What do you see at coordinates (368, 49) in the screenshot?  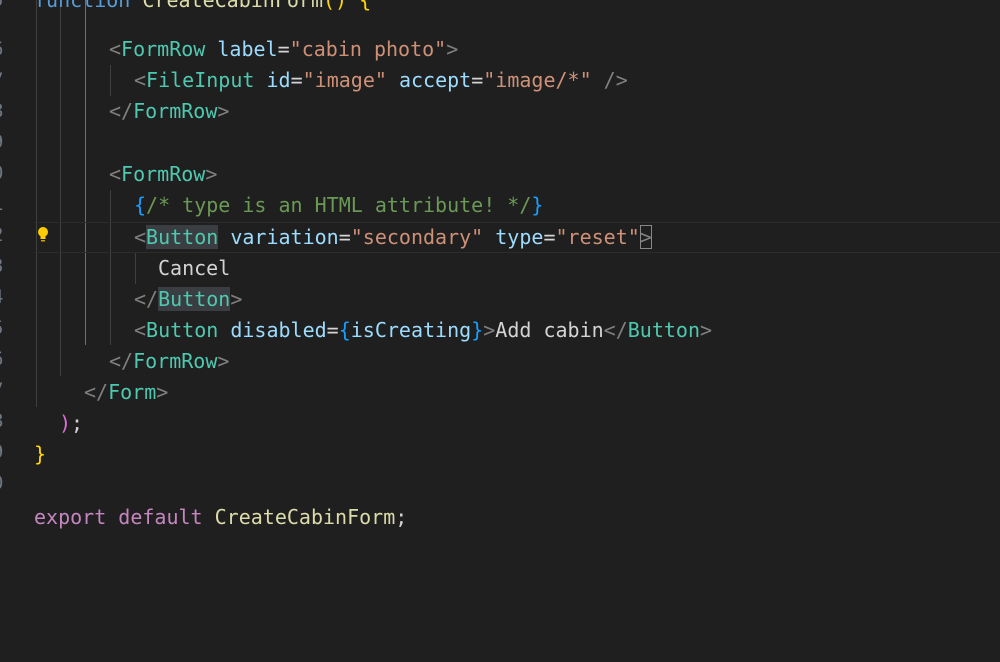 I see `attribute-value: "cabin photo"` at bounding box center [368, 49].